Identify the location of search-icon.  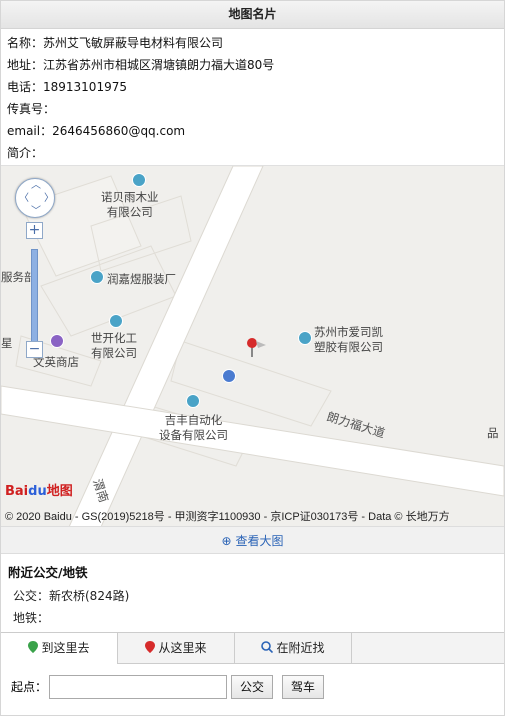
(267, 647).